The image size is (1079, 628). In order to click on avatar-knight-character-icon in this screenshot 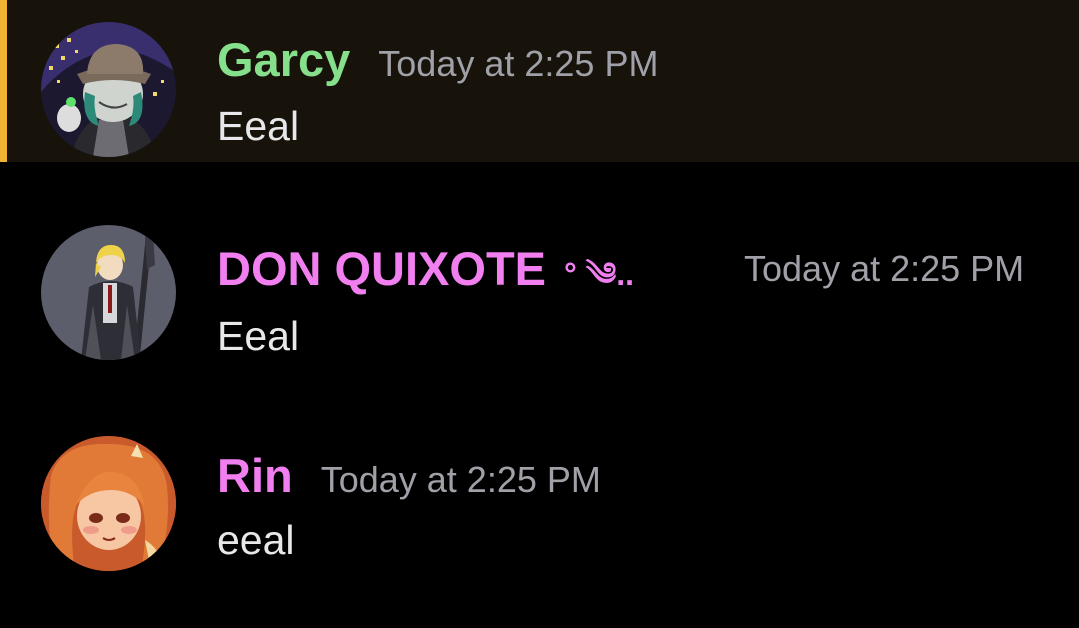, I will do `click(108, 292)`.